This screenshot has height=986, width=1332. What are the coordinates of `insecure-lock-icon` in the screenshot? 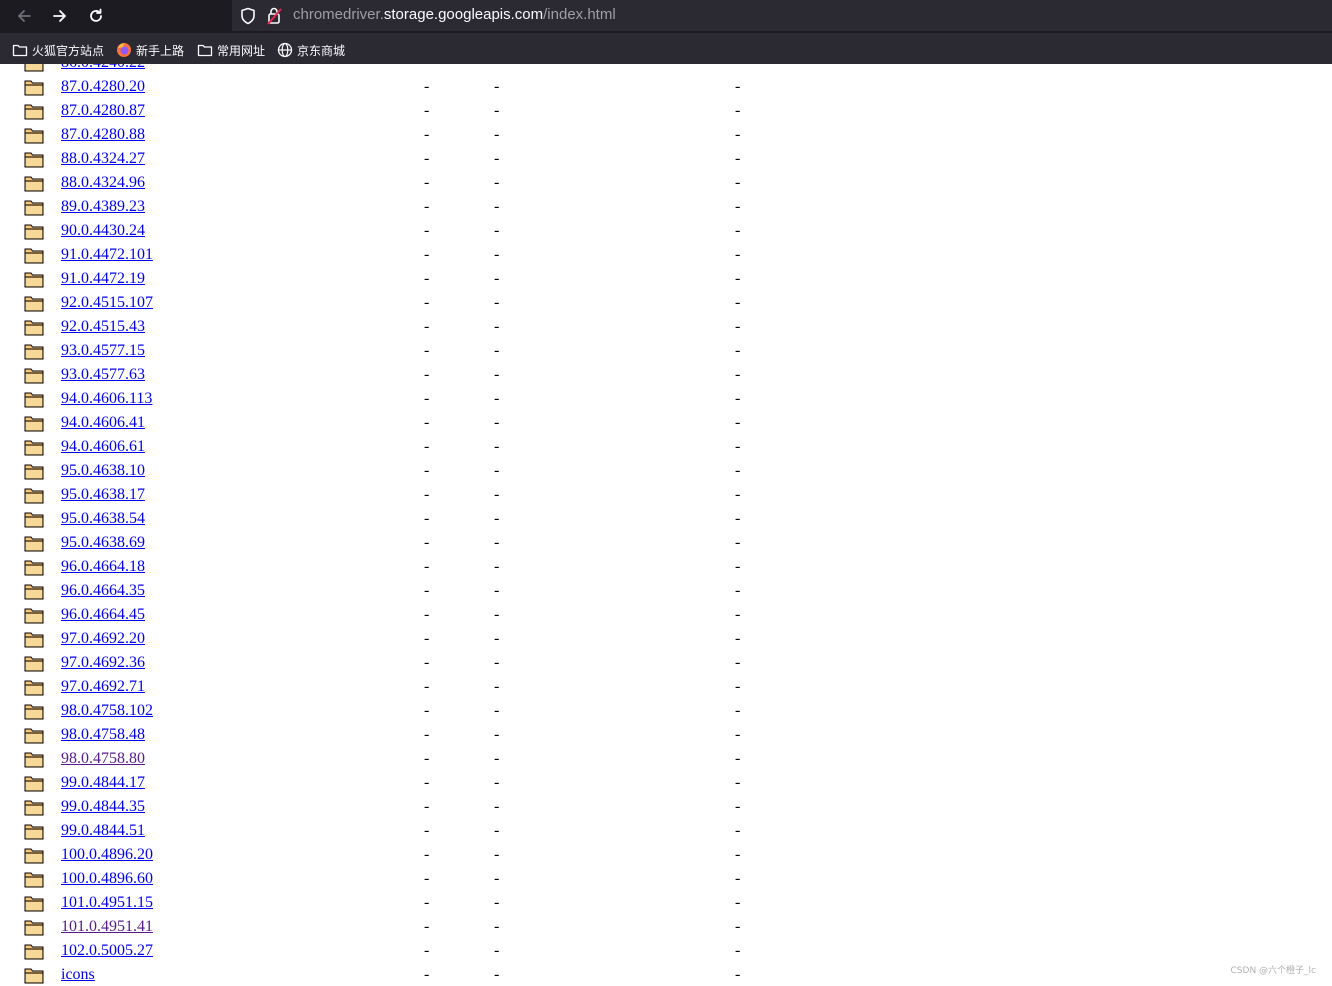 It's located at (275, 16).